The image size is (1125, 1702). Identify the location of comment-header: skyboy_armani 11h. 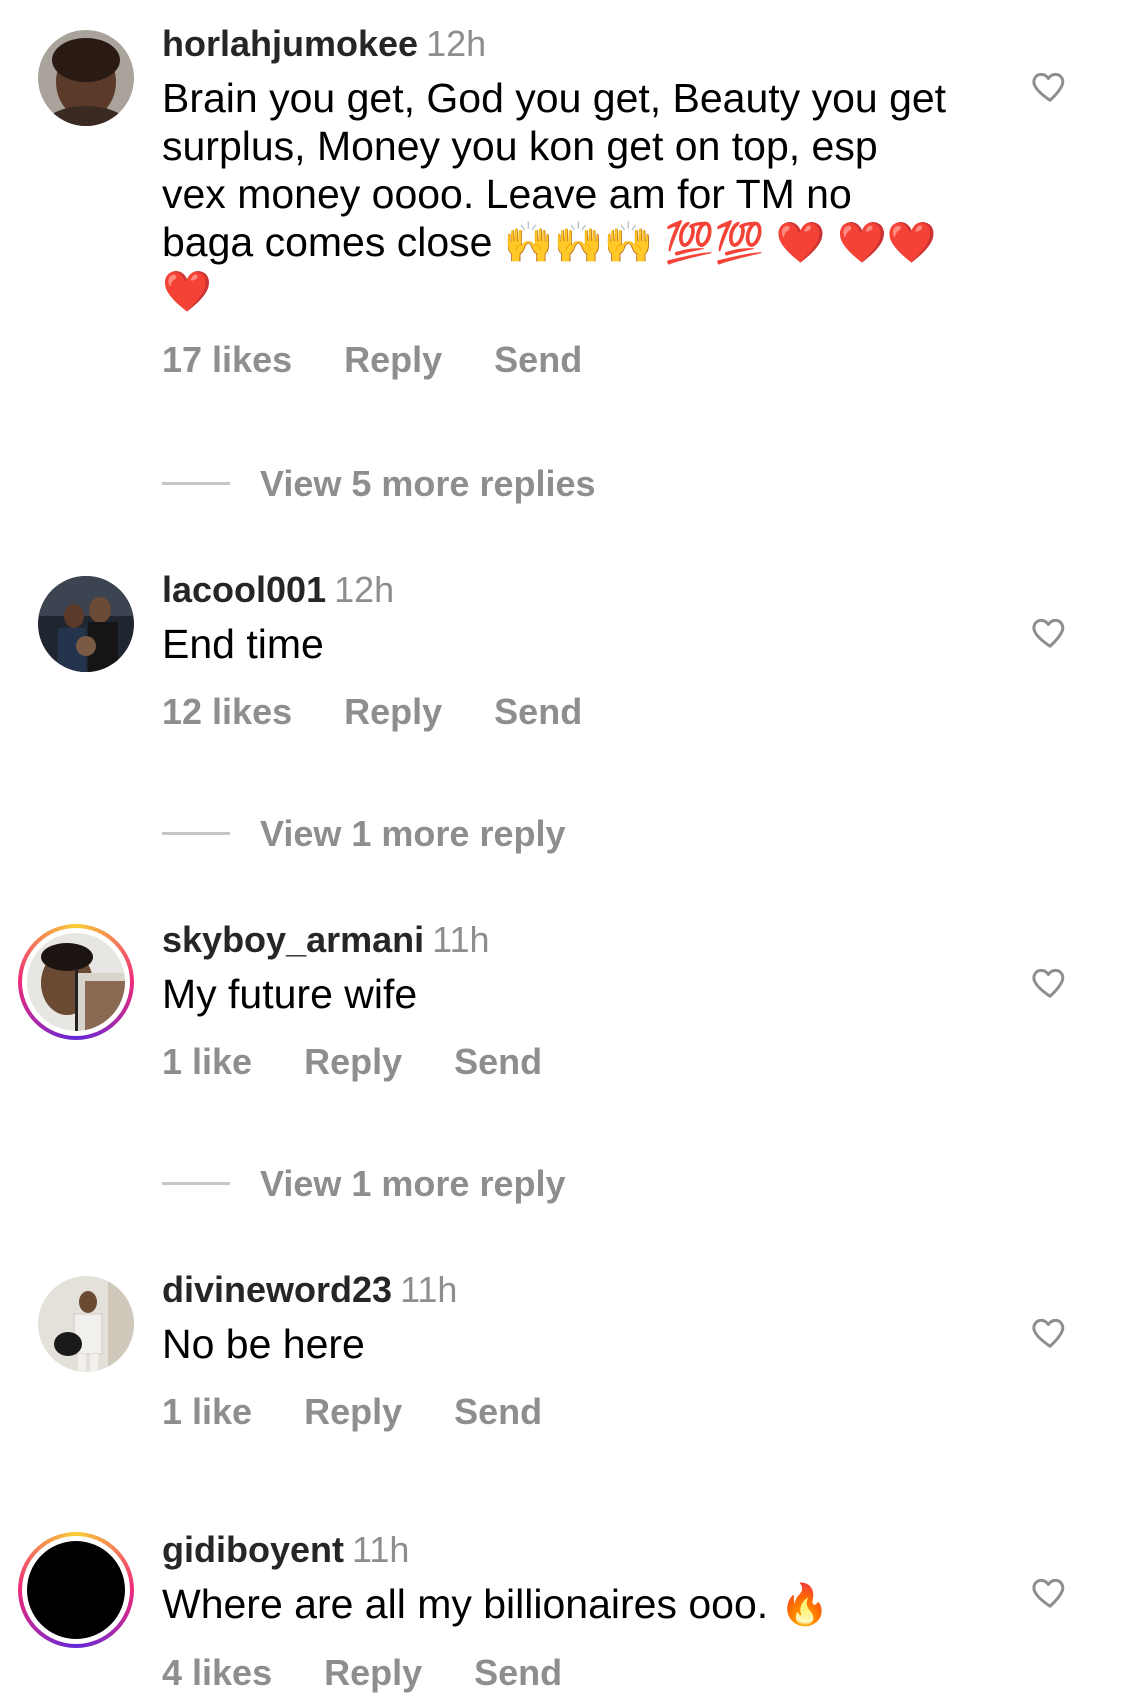
(562, 940).